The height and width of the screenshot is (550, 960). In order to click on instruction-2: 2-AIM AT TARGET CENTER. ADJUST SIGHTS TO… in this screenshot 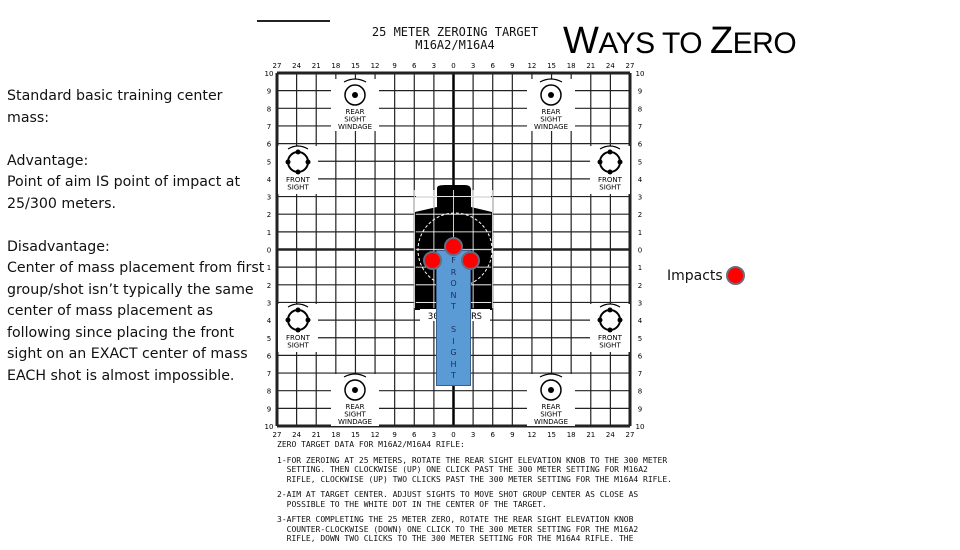, I will do `click(458, 499)`.